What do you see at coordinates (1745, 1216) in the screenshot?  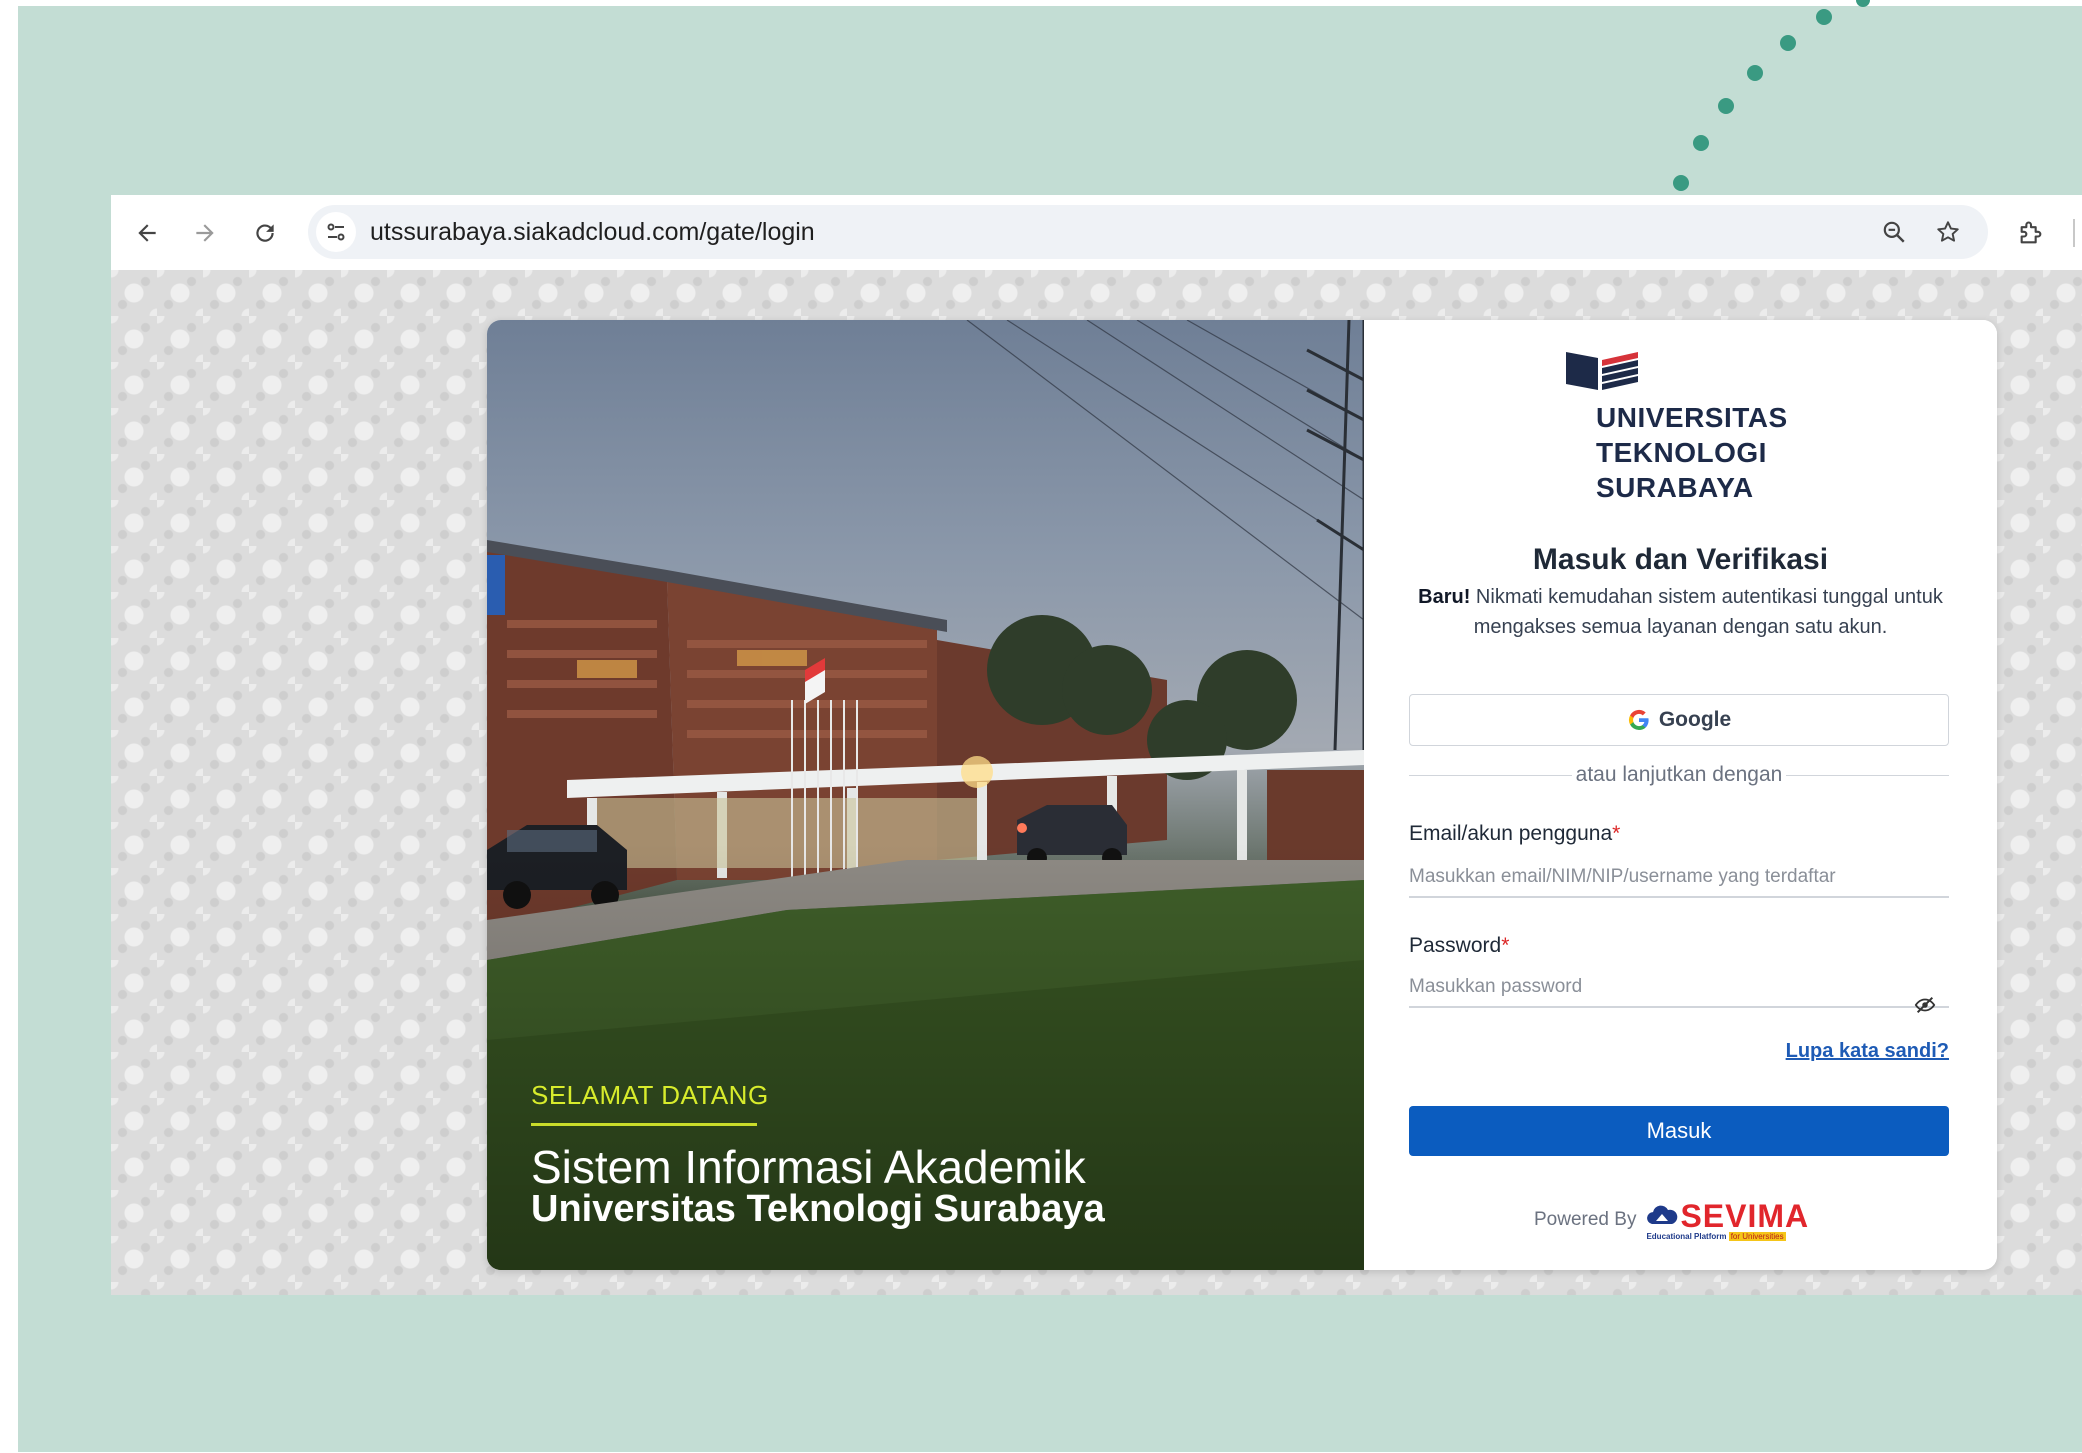 I see `vendor-name: SEVIMA` at bounding box center [1745, 1216].